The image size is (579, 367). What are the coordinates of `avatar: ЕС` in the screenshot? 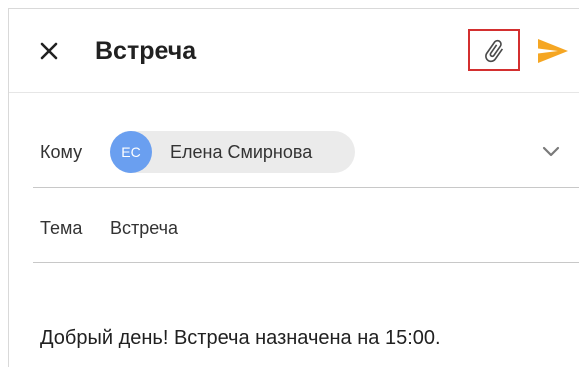 It's located at (131, 152).